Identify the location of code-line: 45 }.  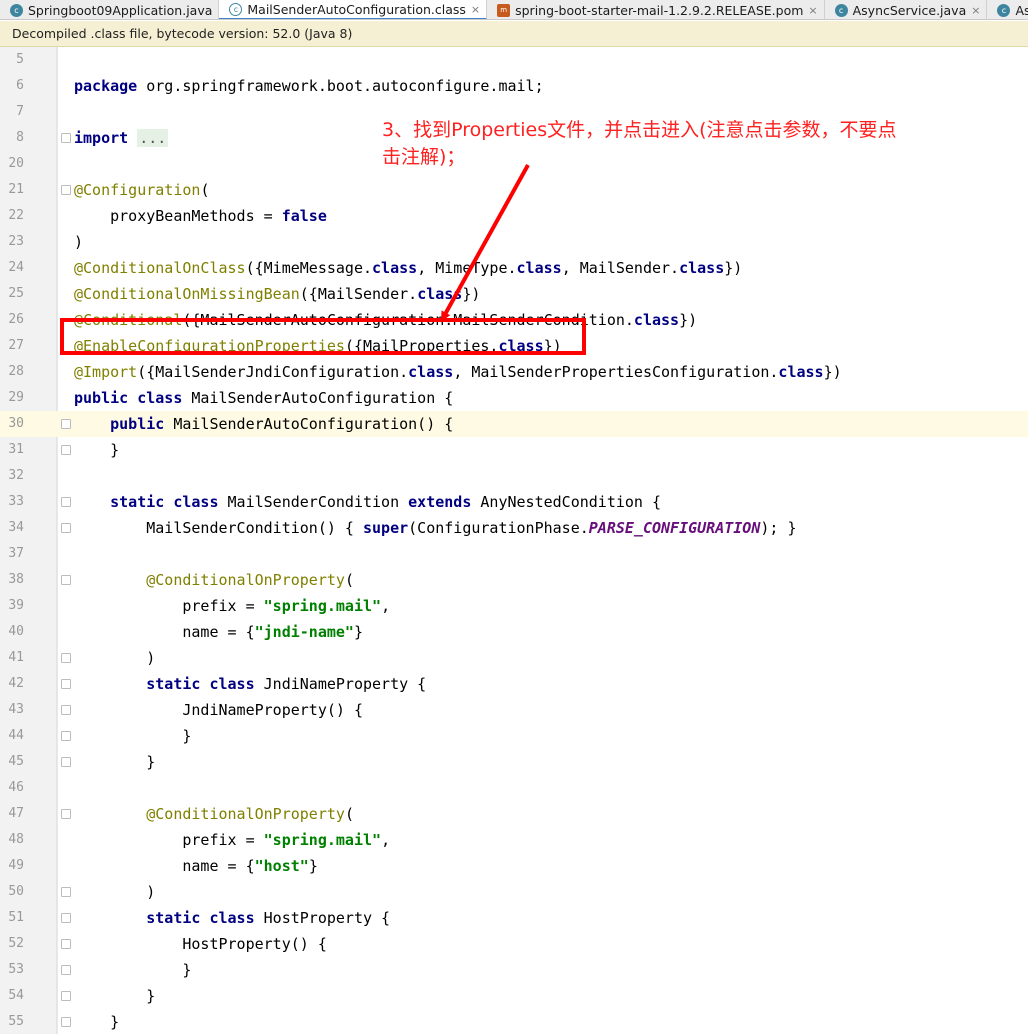
(514, 762).